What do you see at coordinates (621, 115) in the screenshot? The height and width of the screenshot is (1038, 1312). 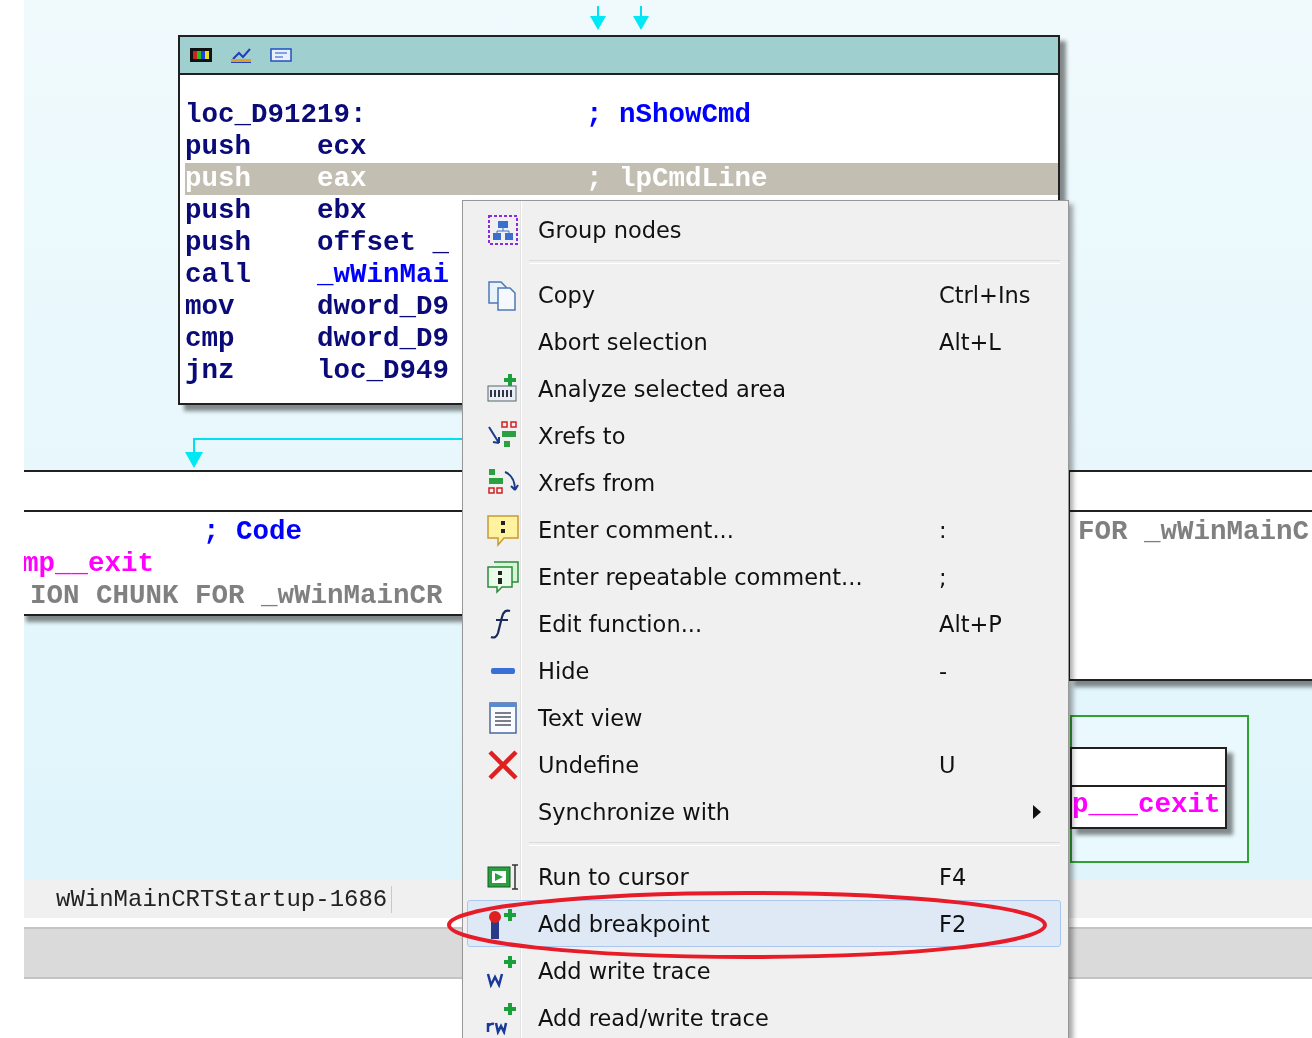 I see `code-label-line: loc_D91219: ; nShowCmd` at bounding box center [621, 115].